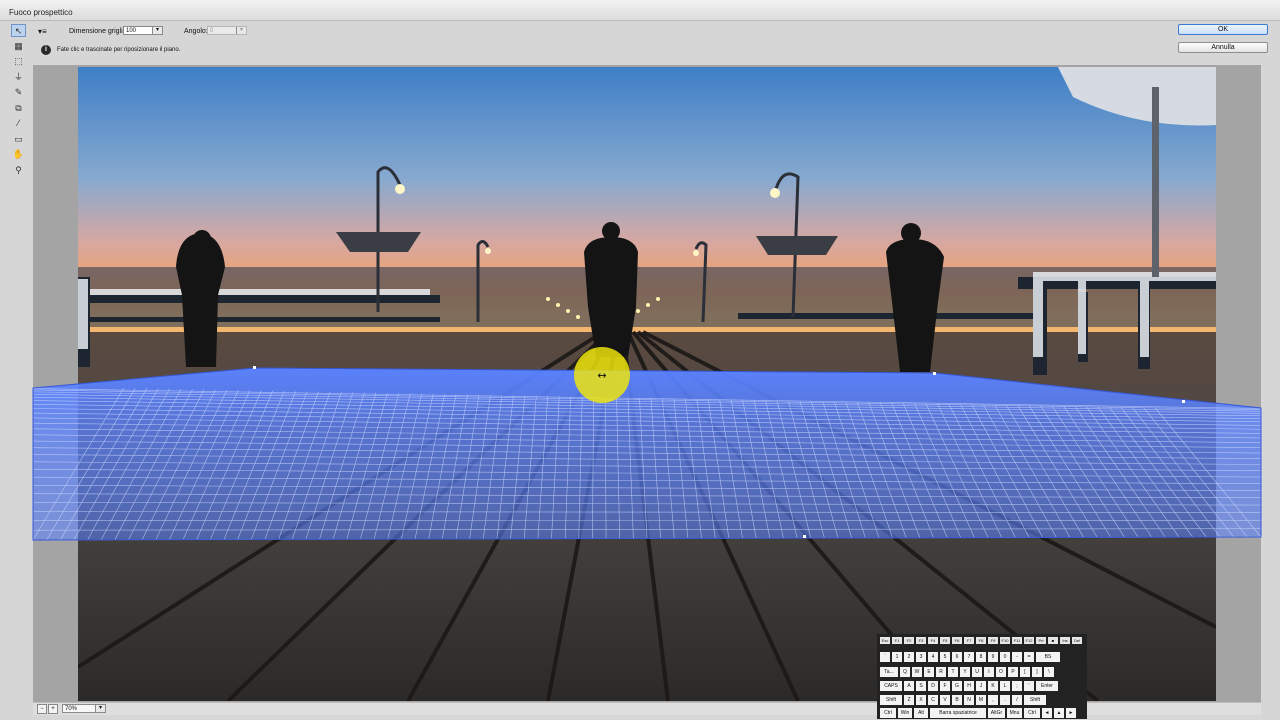  What do you see at coordinates (1037, 672) in the screenshot?
I see `key-sym2-12: ]` at bounding box center [1037, 672].